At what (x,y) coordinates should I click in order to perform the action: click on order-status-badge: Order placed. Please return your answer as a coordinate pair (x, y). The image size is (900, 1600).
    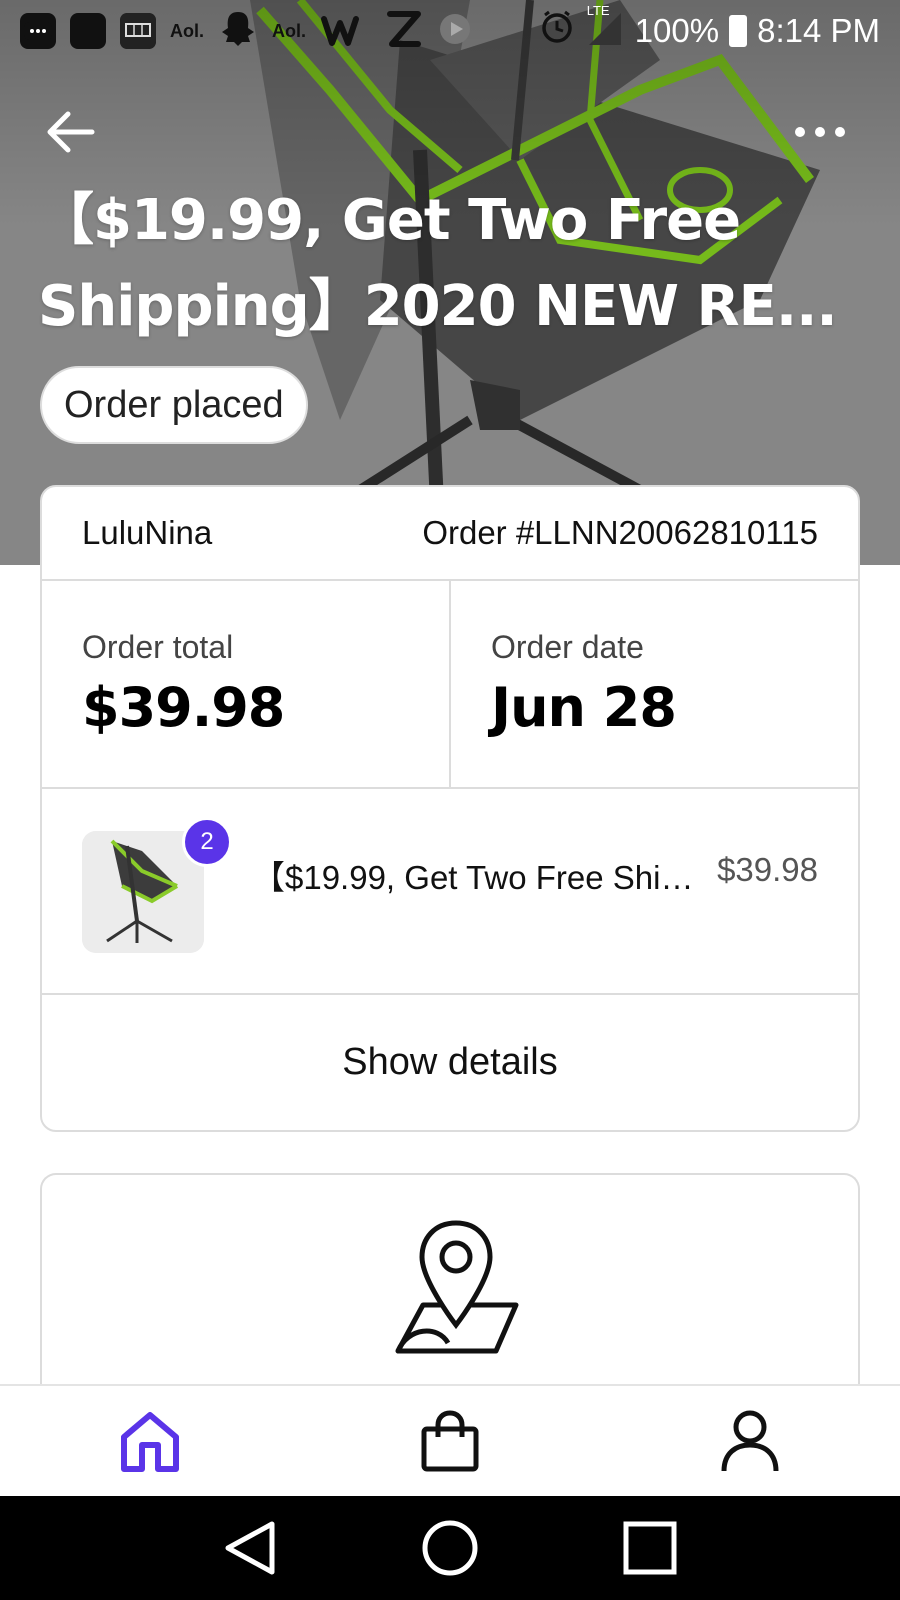
    Looking at the image, I should click on (174, 405).